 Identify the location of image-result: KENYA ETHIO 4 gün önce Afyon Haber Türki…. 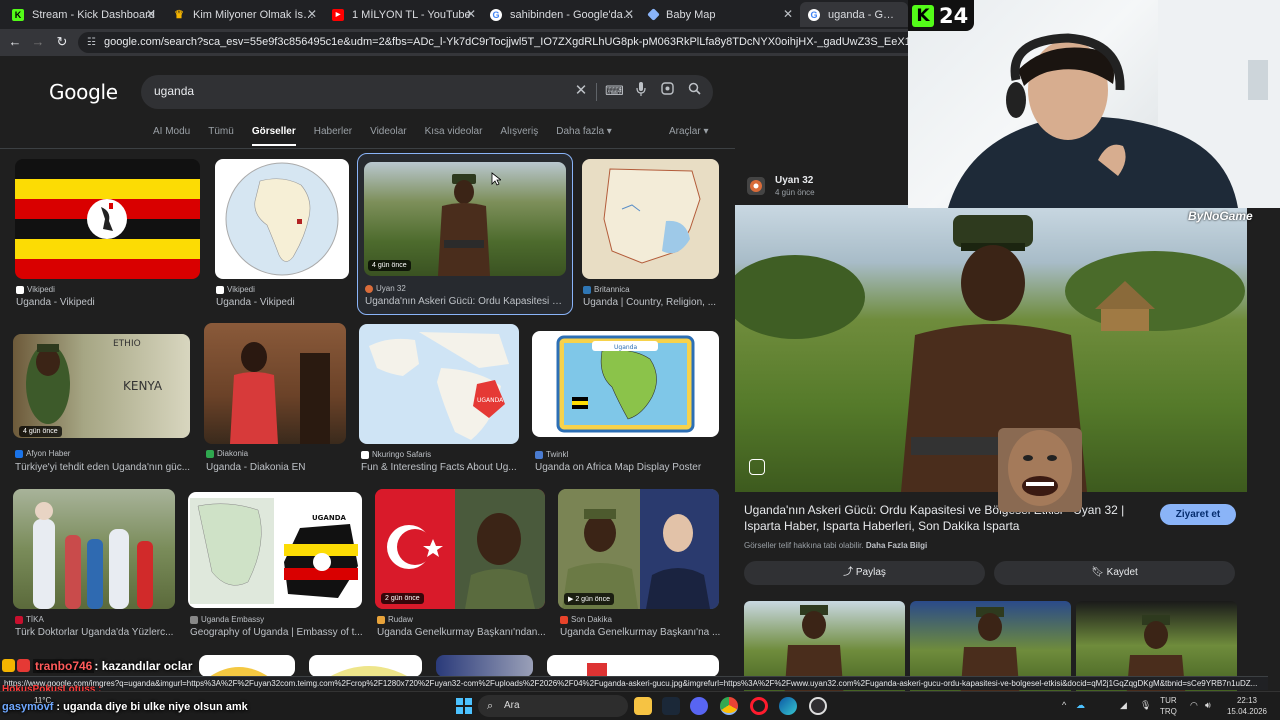
(101, 405).